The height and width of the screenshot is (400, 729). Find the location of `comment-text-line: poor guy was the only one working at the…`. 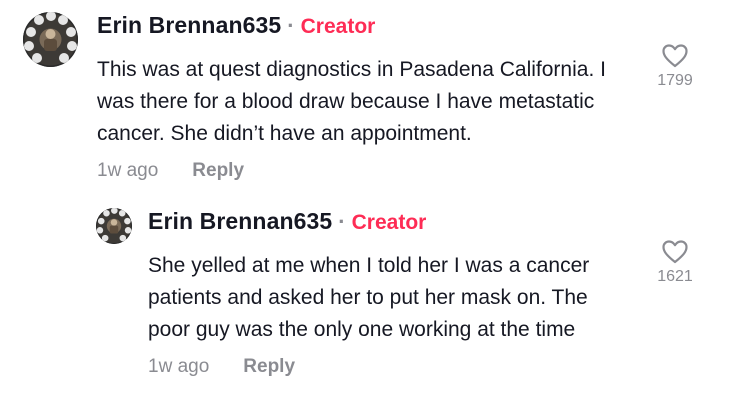

comment-text-line: poor guy was the only one working at the… is located at coordinates (362, 329).